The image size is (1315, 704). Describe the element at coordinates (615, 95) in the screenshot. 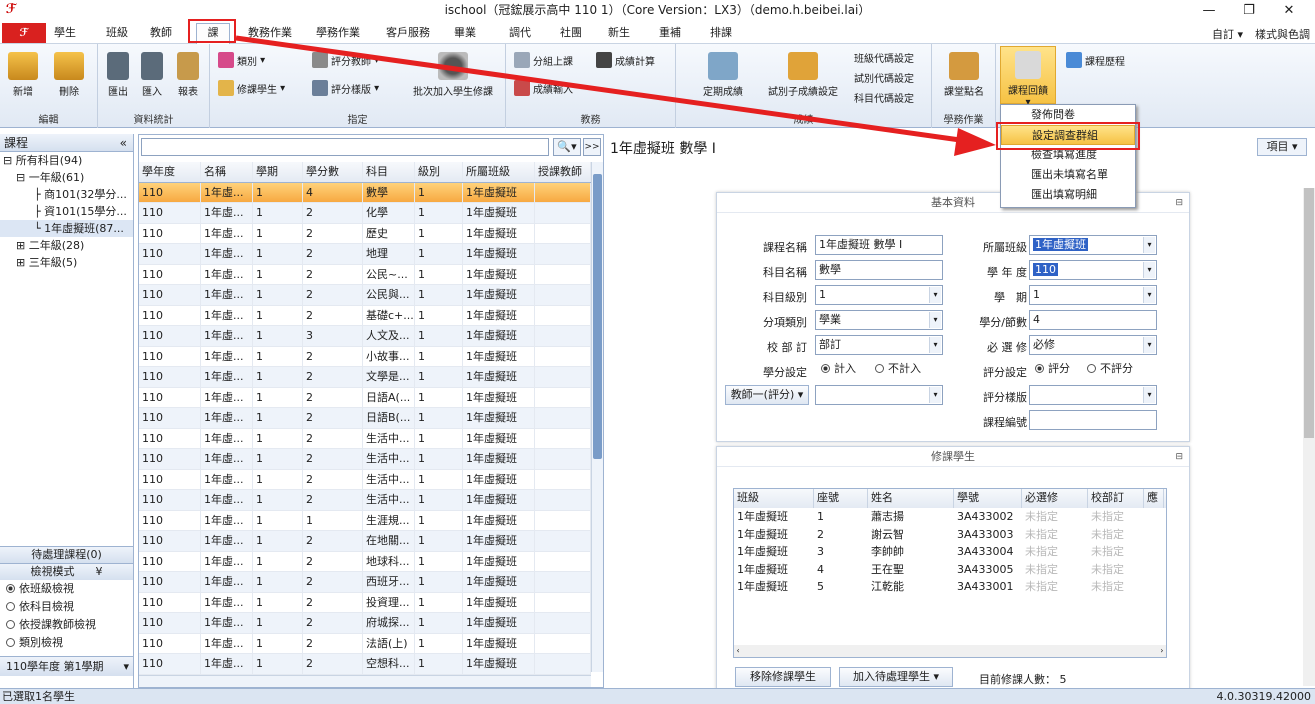

I see `annotation-arrow-icon` at that location.